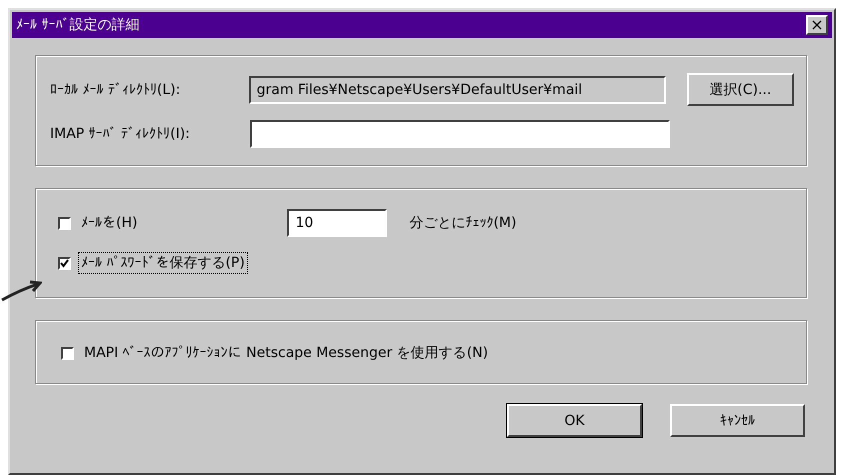  Describe the element at coordinates (163, 263) in the screenshot. I see `checkbox-label: ﾒｰﾙ ﾊﾟｽﾜｰﾄﾞを保存する(P)` at that location.